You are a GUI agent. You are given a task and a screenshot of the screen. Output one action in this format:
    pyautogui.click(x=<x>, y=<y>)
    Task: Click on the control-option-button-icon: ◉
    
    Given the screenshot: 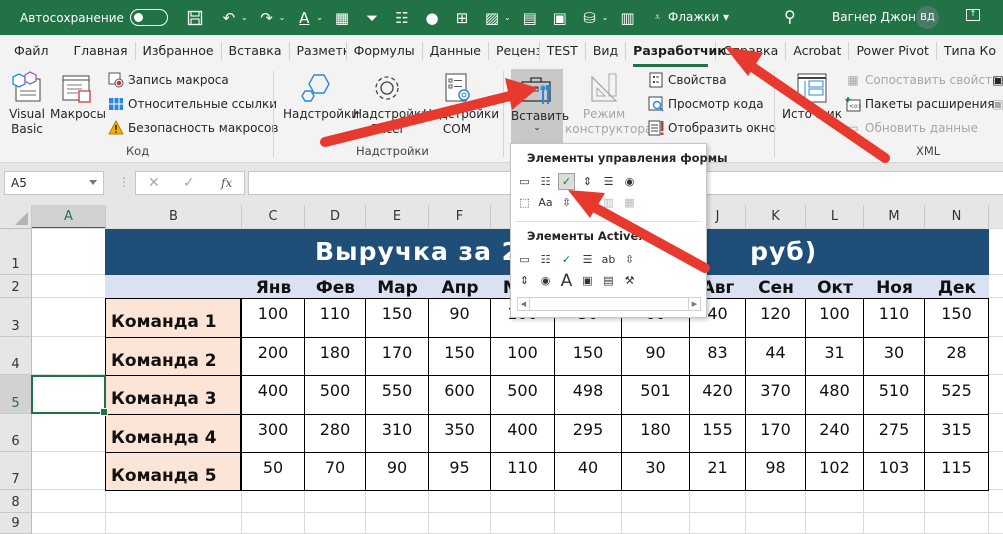 What is the action you would take?
    pyautogui.click(x=629, y=181)
    